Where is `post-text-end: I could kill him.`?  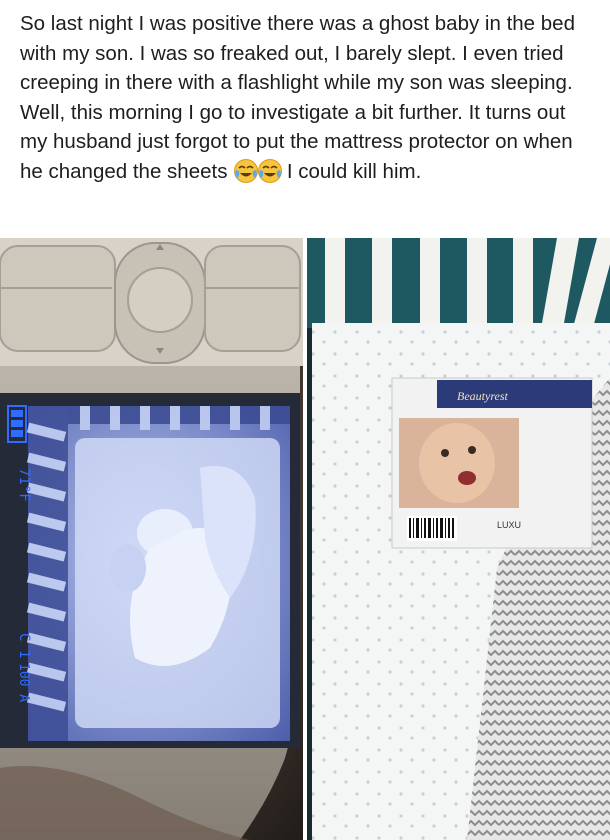 post-text-end: I could kill him. is located at coordinates (351, 171).